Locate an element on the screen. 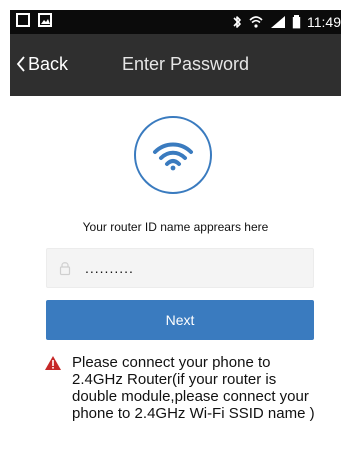  page-title: Enter Password is located at coordinates (186, 64).